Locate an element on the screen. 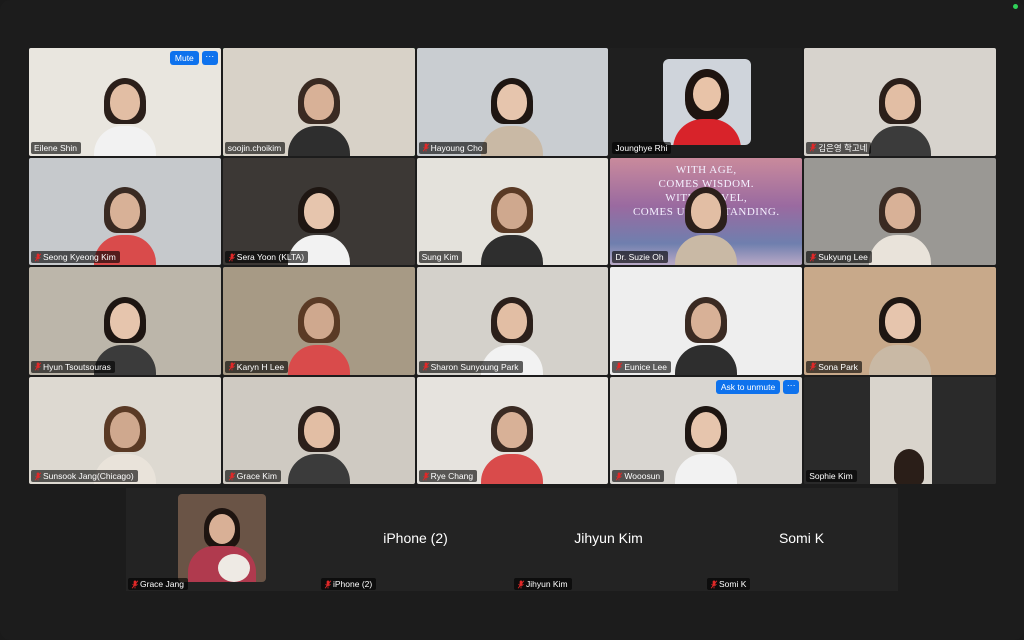 The image size is (1024, 640). participant-name: Rye Chang is located at coordinates (452, 476).